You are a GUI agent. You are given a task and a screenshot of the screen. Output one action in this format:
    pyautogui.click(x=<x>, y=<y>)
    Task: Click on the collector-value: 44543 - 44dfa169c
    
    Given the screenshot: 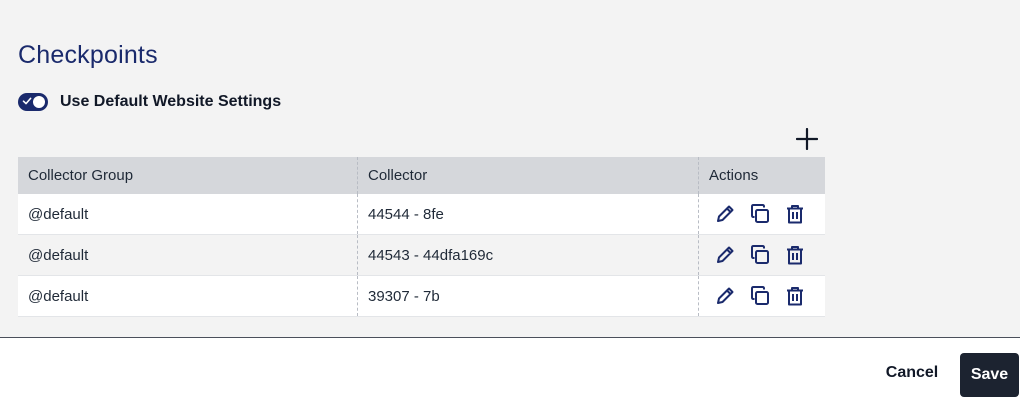 What is the action you would take?
    pyautogui.click(x=431, y=255)
    